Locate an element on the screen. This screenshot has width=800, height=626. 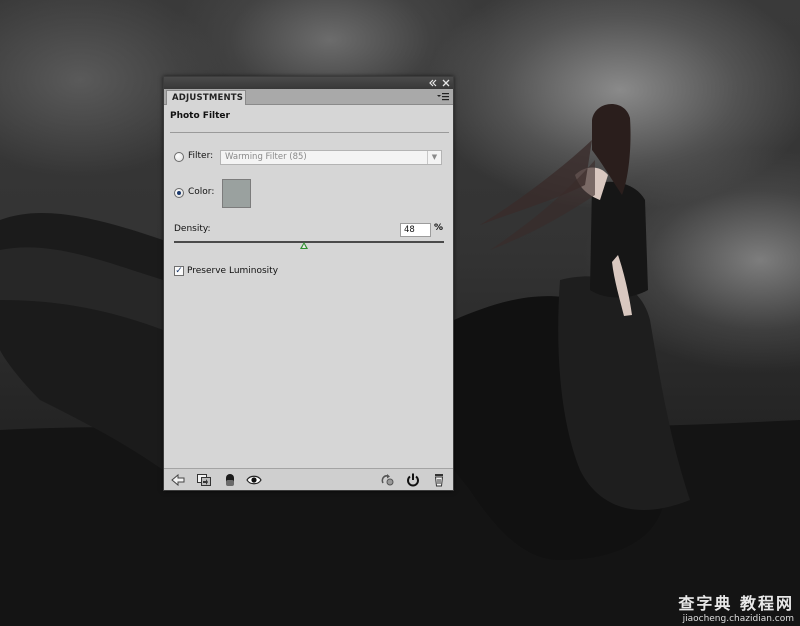
panel-bottom-toolbar is located at coordinates (308, 479).